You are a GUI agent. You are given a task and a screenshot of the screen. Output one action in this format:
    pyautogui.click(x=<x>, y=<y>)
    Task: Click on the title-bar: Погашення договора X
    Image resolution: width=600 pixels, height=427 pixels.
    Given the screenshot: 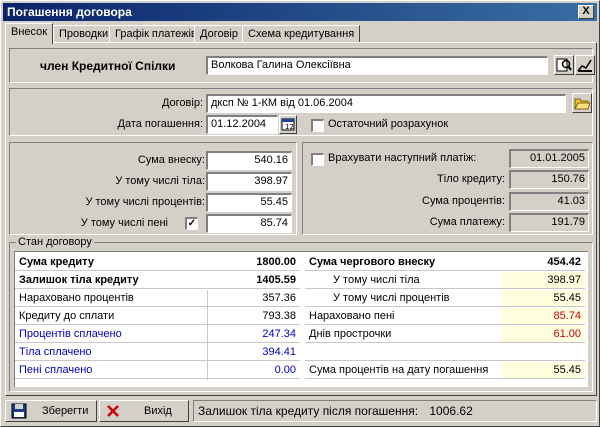 What is the action you would take?
    pyautogui.click(x=300, y=12)
    